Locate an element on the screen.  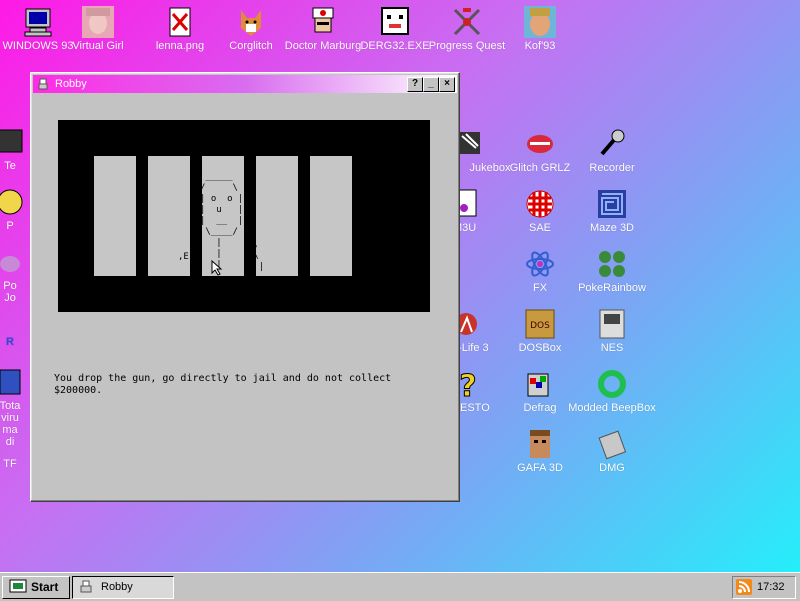
help-button: ? is located at coordinates (415, 84).